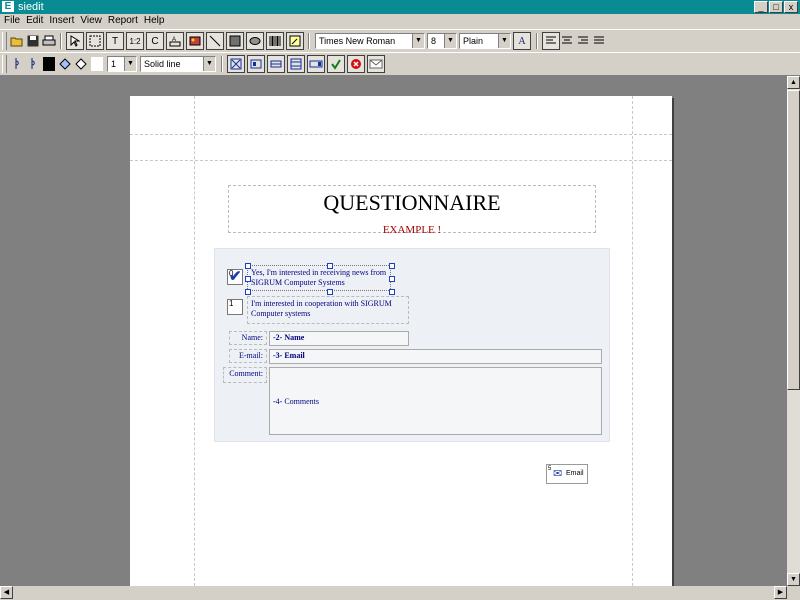  Describe the element at coordinates (31, 7) in the screenshot. I see `window-title: siedit` at that location.